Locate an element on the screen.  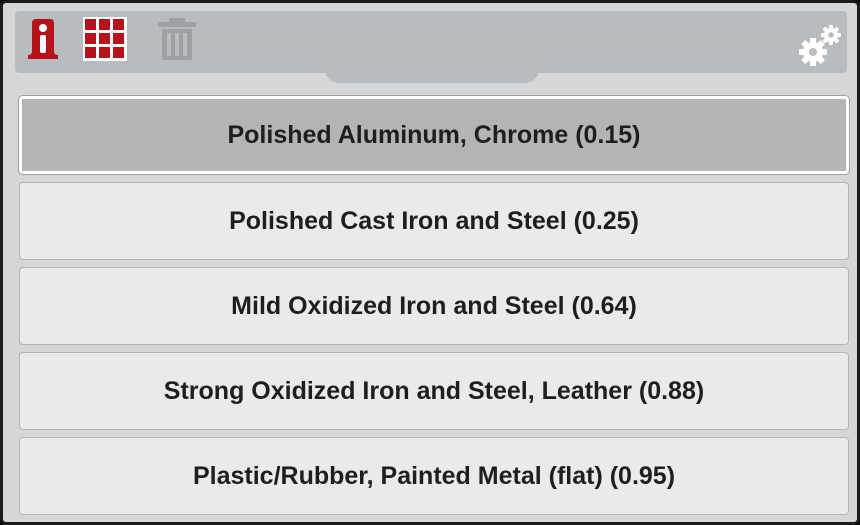
emissivity-option-polished-cast-iron: Polished Cast Iron and Steel (0.25) is located at coordinates (434, 221).